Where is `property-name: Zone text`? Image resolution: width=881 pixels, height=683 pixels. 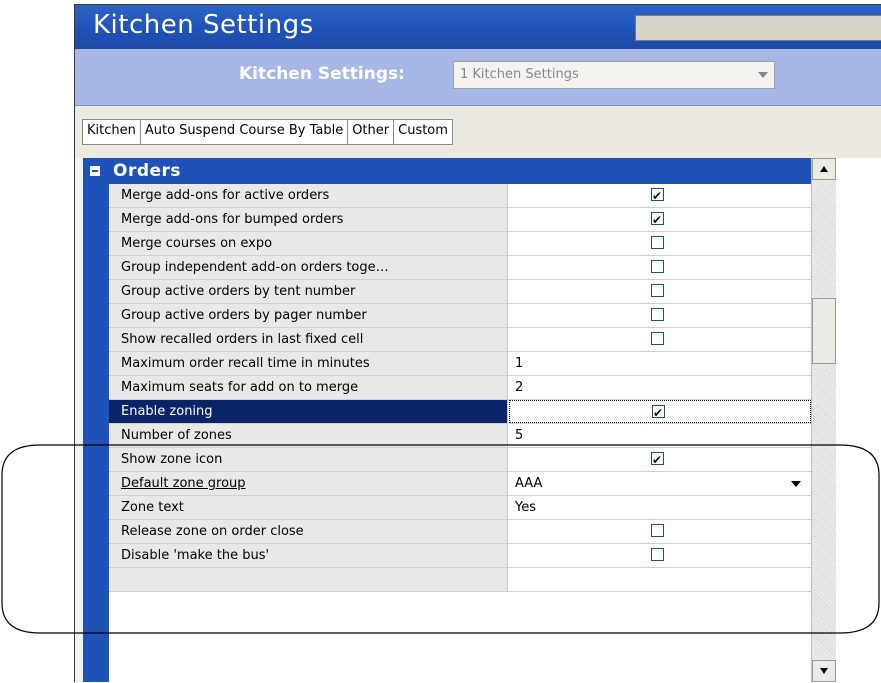 property-name: Zone text is located at coordinates (308, 507).